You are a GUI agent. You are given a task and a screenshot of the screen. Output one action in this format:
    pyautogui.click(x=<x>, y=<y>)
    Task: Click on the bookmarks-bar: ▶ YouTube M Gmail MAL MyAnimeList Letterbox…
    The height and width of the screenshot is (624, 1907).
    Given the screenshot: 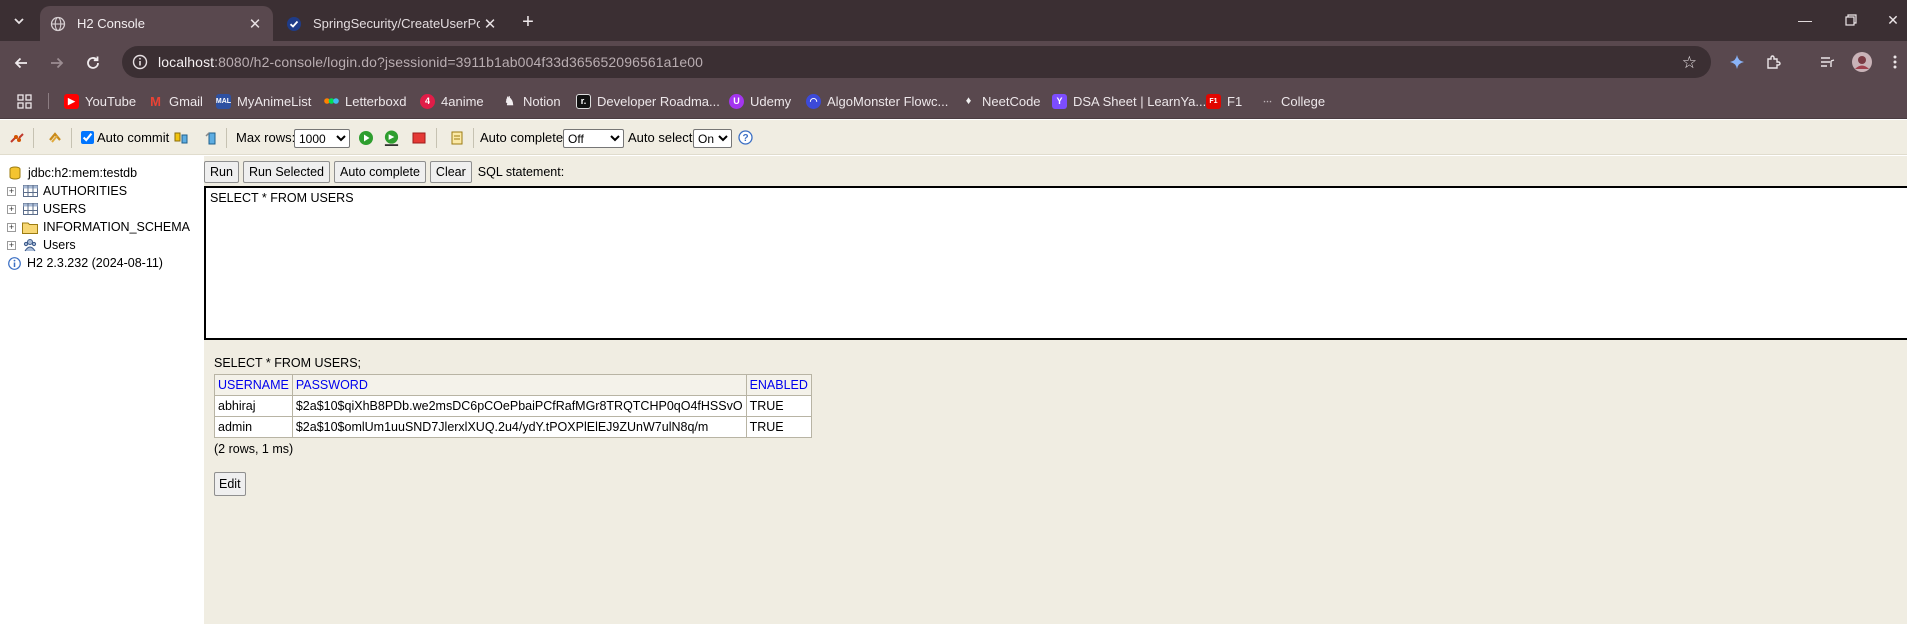 What is the action you would take?
    pyautogui.click(x=953, y=101)
    